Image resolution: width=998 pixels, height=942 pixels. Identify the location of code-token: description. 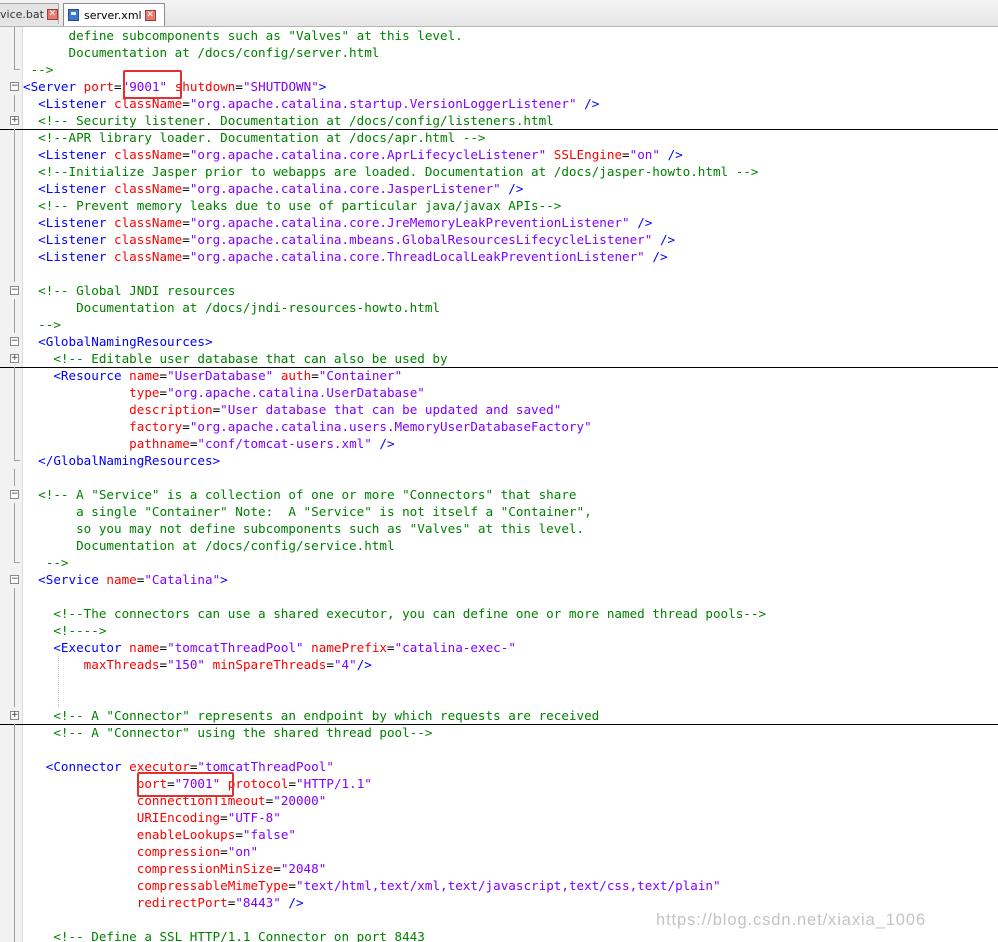
(171, 409).